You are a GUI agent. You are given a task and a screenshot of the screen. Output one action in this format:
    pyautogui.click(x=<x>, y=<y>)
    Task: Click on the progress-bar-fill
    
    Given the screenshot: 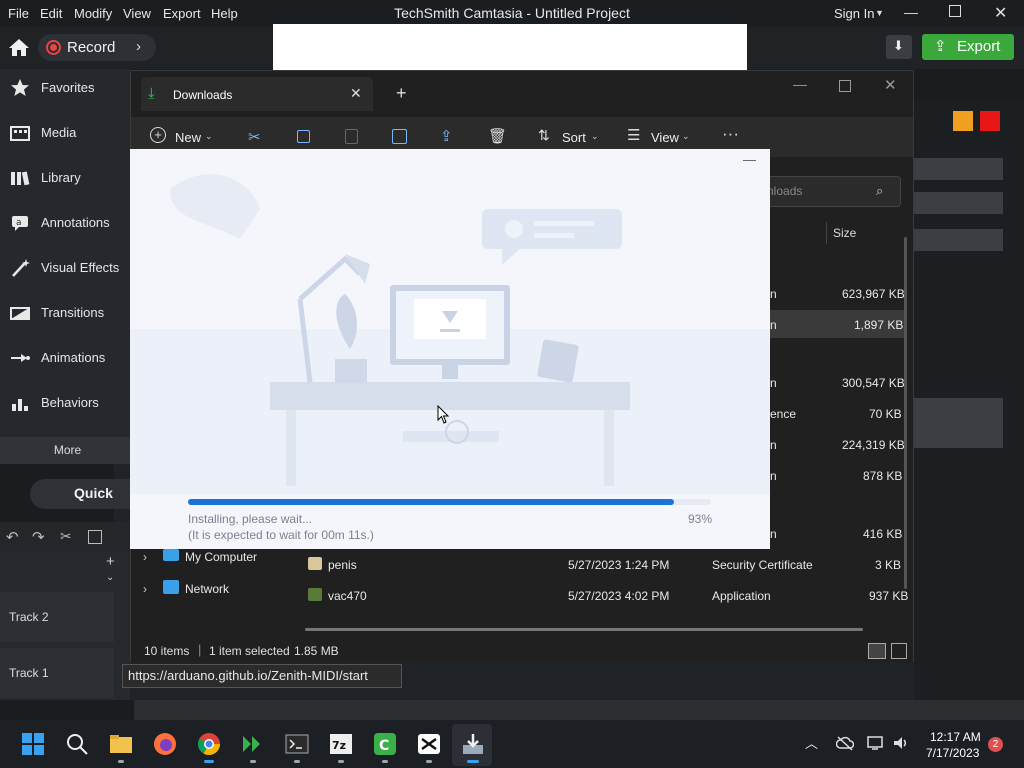 What is the action you would take?
    pyautogui.click(x=431, y=502)
    